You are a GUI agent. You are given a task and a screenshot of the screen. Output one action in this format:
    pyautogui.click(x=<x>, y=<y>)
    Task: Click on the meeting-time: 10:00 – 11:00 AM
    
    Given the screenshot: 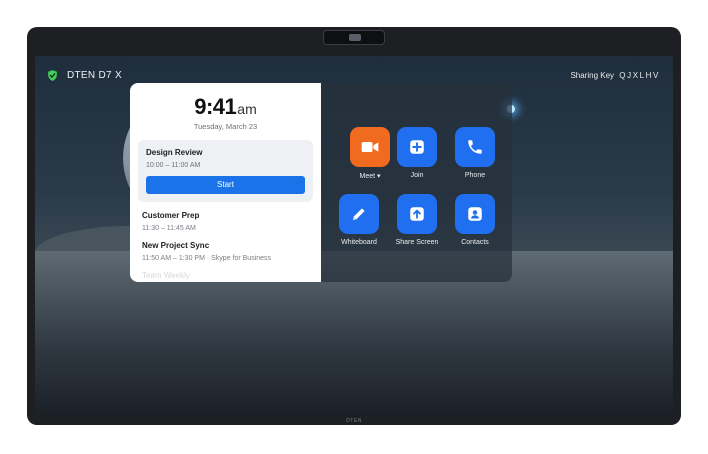 What is the action you would take?
    pyautogui.click(x=173, y=165)
    